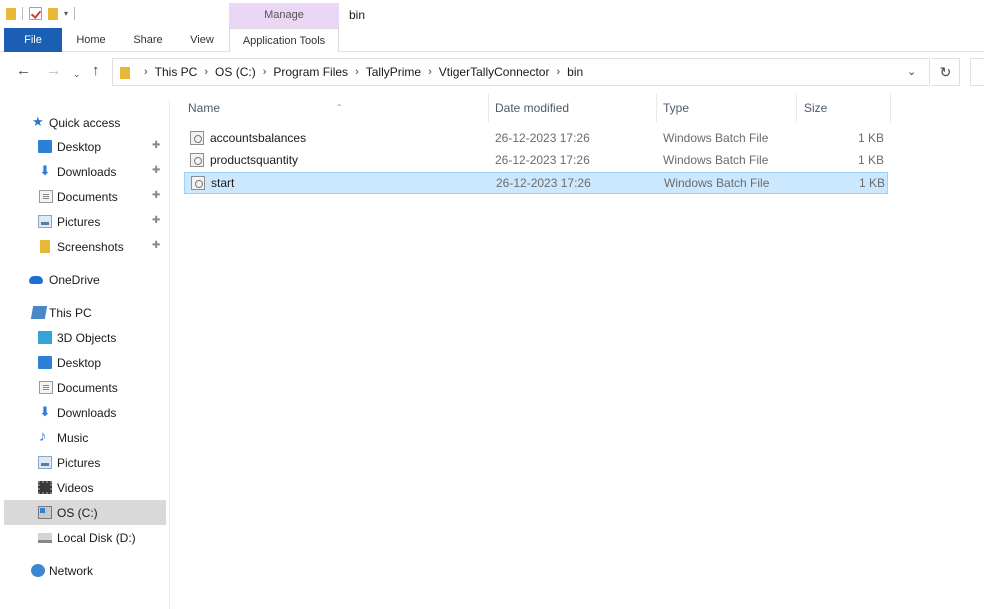 The height and width of the screenshot is (609, 984). Describe the element at coordinates (73, 437) in the screenshot. I see `sidebar-item-label: Music` at that location.